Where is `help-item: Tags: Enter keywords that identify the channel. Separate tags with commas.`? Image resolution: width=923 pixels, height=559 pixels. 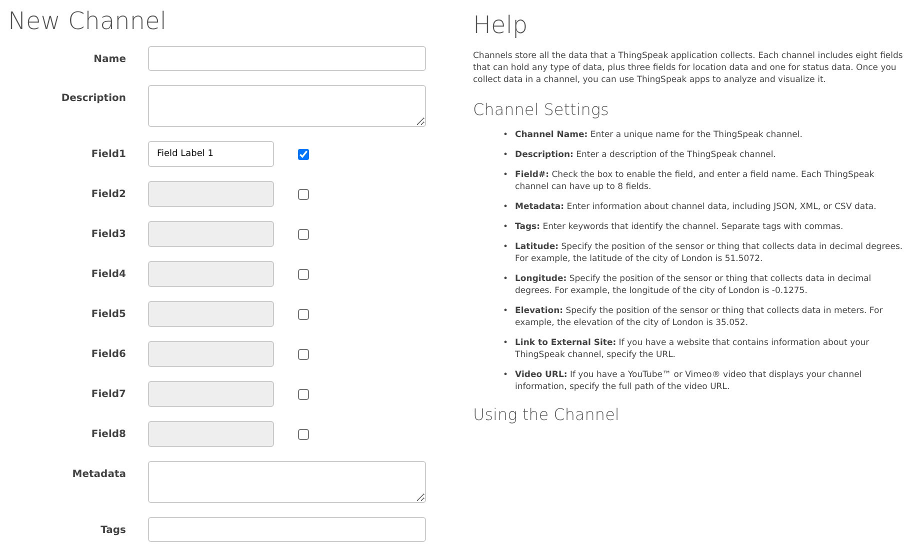
help-item: Tags: Enter keywords that identify the channel. Separate tags with commas. is located at coordinates (679, 227).